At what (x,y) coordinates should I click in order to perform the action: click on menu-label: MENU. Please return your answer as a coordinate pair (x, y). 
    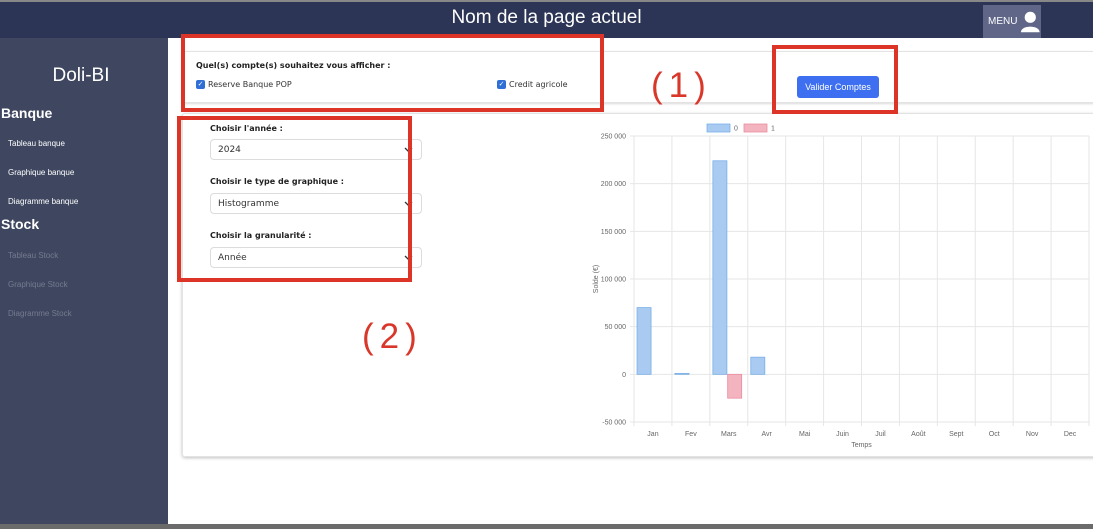
    Looking at the image, I should click on (1003, 21).